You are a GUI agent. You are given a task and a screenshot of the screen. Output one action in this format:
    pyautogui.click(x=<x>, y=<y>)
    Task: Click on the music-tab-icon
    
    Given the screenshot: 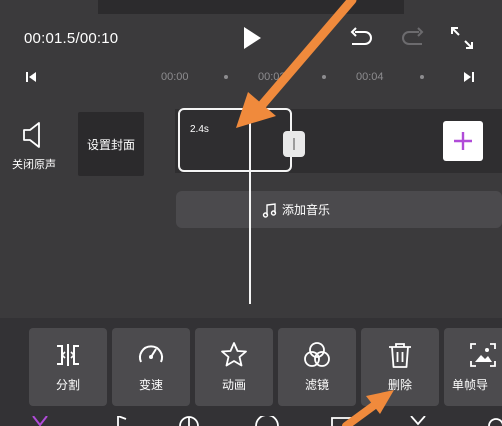 What is the action you would take?
    pyautogui.click(x=120, y=421)
    